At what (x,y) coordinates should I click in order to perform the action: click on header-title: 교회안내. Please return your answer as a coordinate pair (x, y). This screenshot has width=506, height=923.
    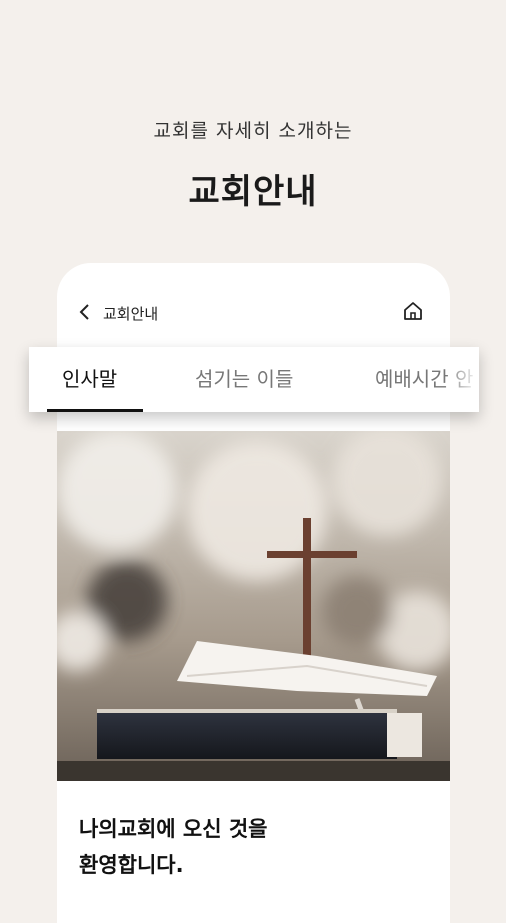
    Looking at the image, I should click on (131, 314).